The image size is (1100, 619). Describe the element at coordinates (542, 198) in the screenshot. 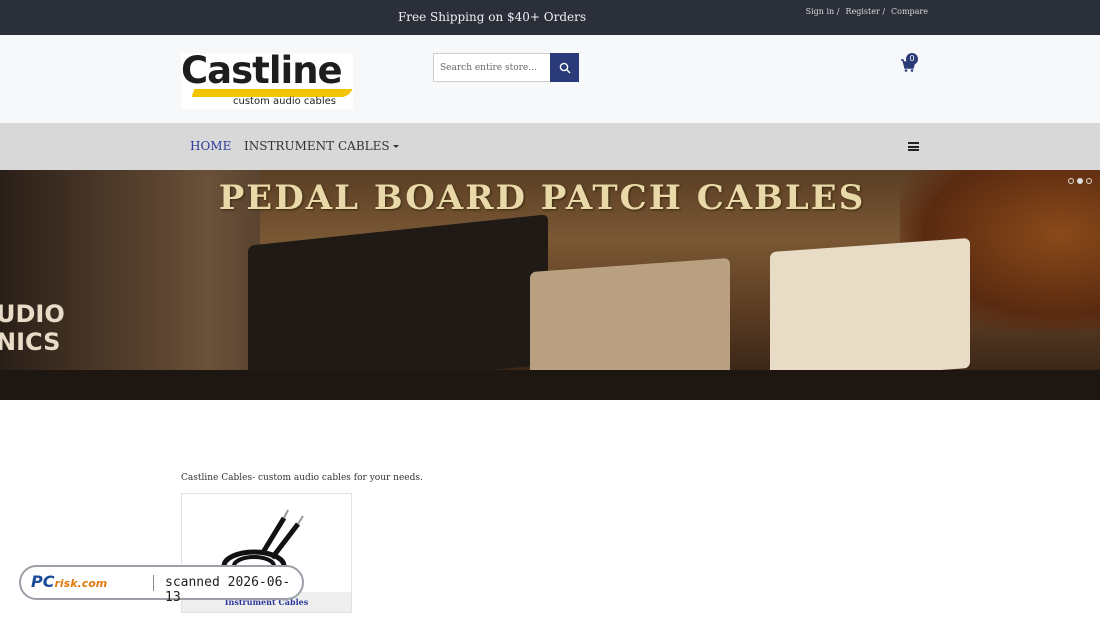

I see `hero-title: PEDAL BOARD PATCH CABLES` at that location.